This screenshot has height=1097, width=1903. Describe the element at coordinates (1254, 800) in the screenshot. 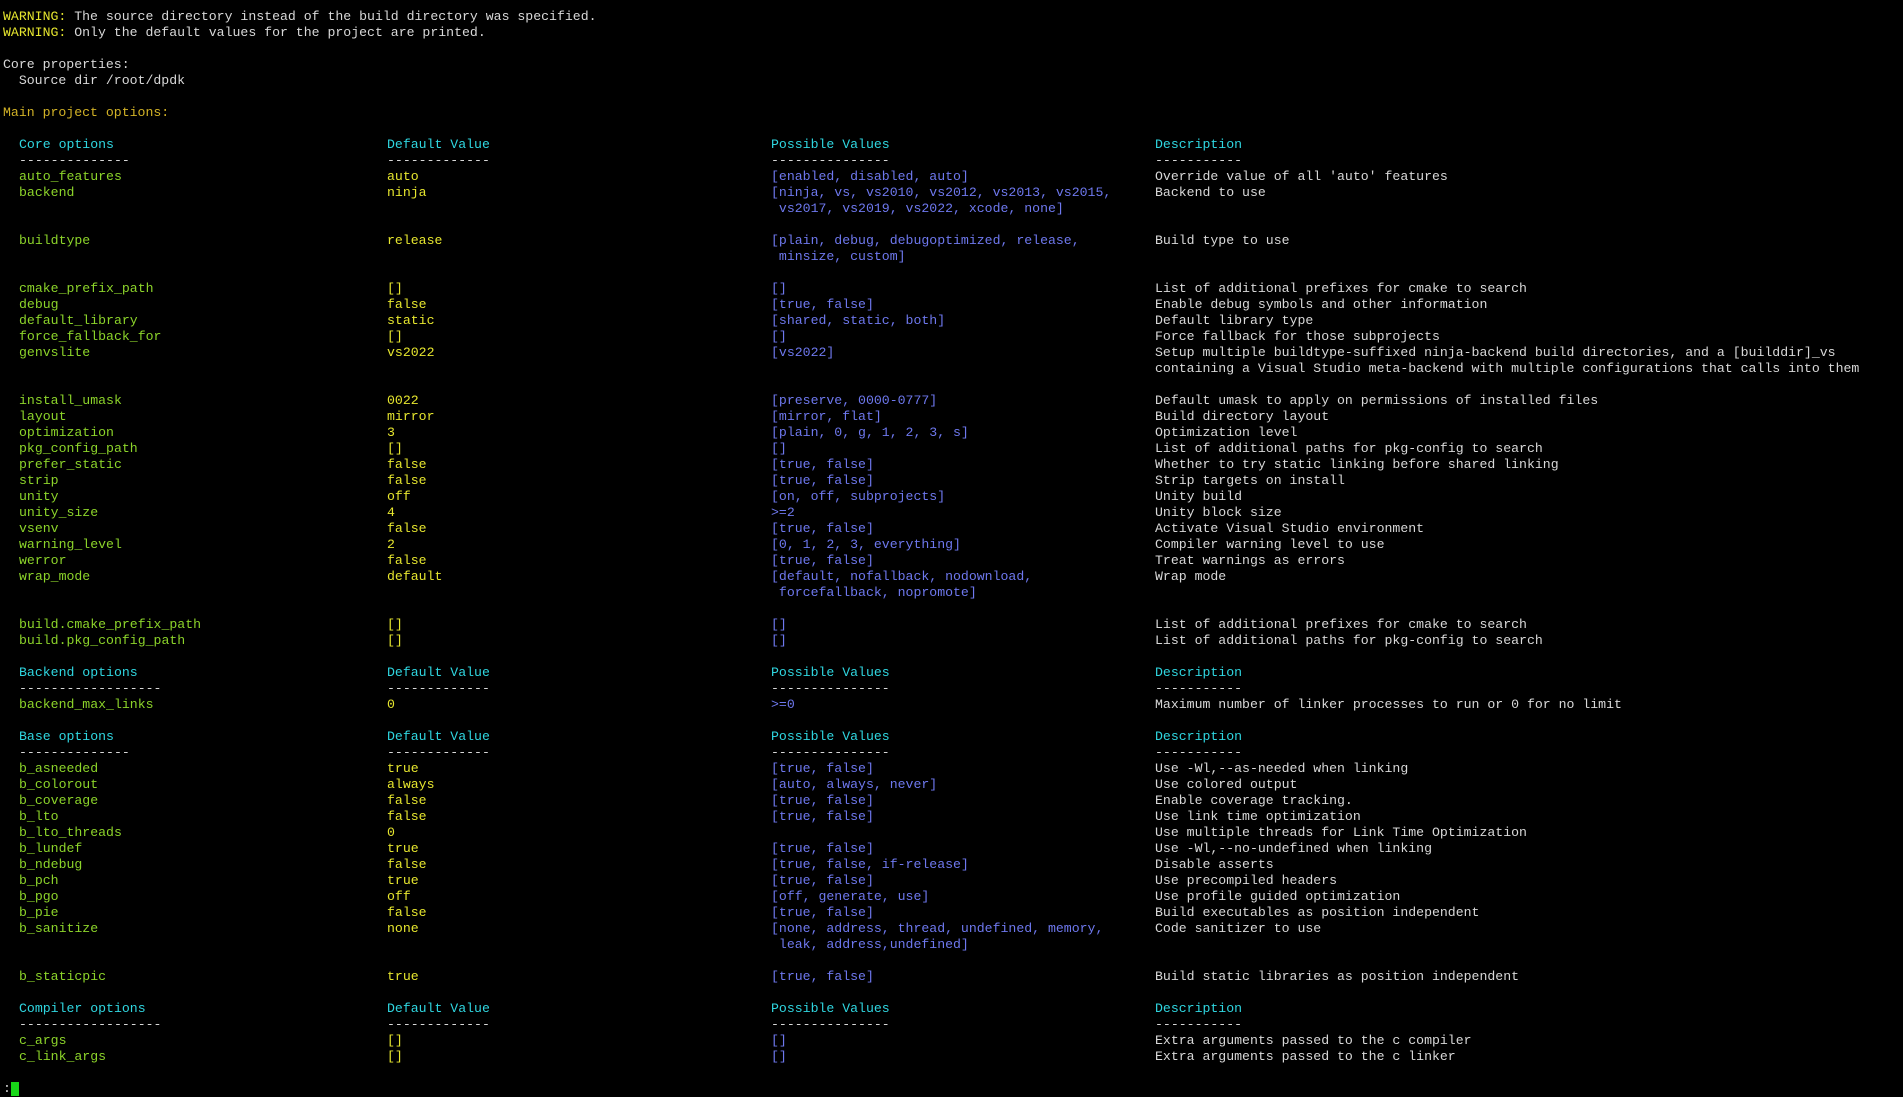

I see `option-description: Enable coverage tracking.` at that location.